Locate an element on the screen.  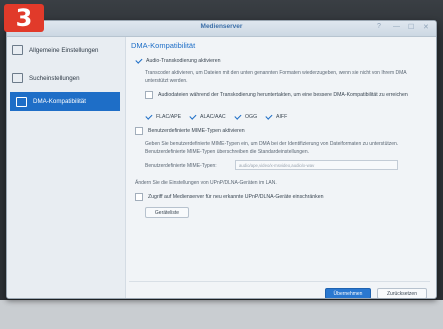
help-icon: ? is located at coordinates (379, 26).